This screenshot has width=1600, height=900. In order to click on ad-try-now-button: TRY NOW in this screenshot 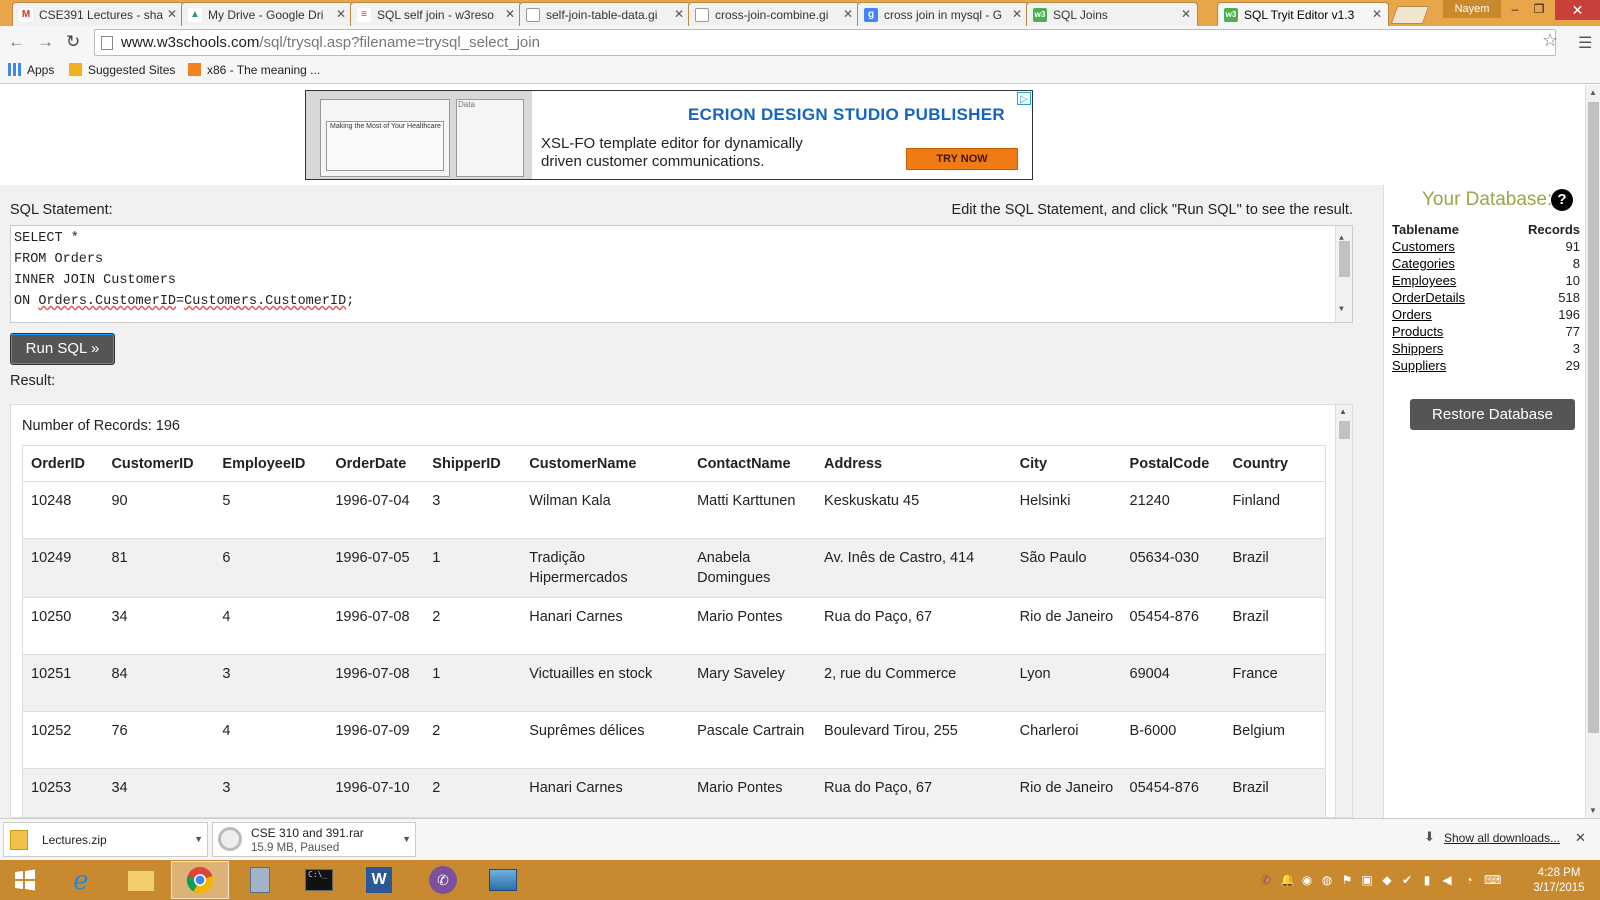, I will do `click(962, 159)`.